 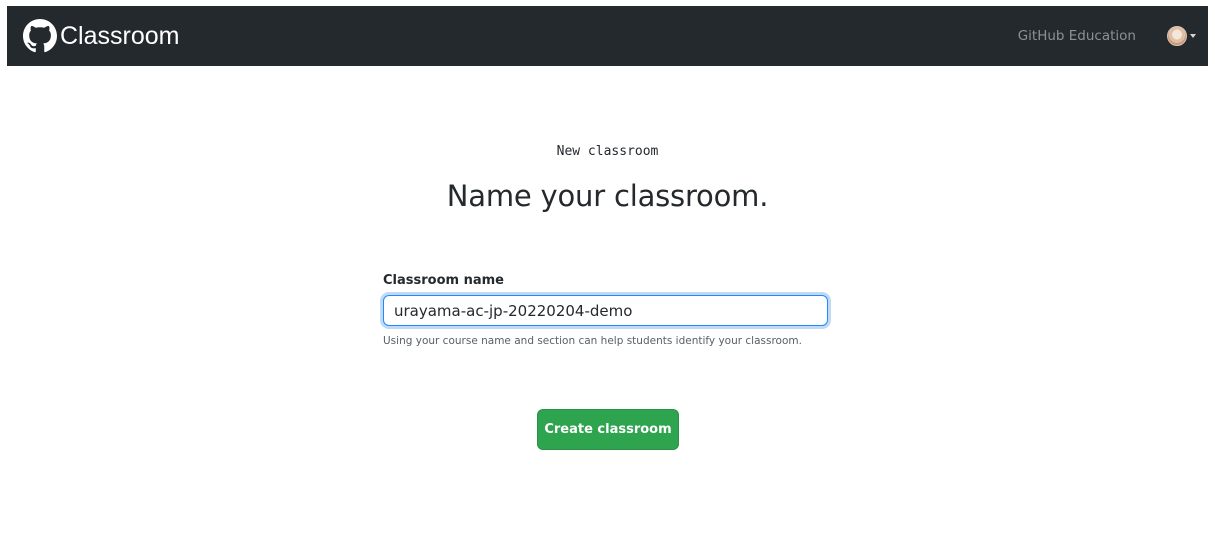 What do you see at coordinates (120, 35) in the screenshot?
I see `brand-title: Classroom` at bounding box center [120, 35].